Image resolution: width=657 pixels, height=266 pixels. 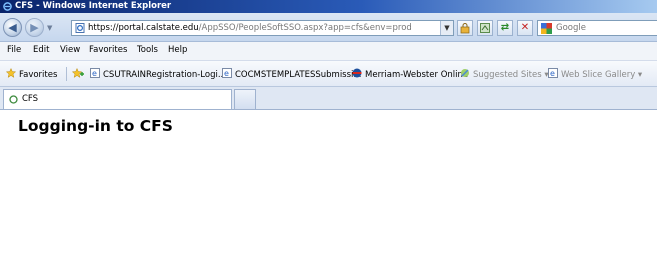 What do you see at coordinates (41, 50) in the screenshot?
I see `menu-edit: Edit` at bounding box center [41, 50].